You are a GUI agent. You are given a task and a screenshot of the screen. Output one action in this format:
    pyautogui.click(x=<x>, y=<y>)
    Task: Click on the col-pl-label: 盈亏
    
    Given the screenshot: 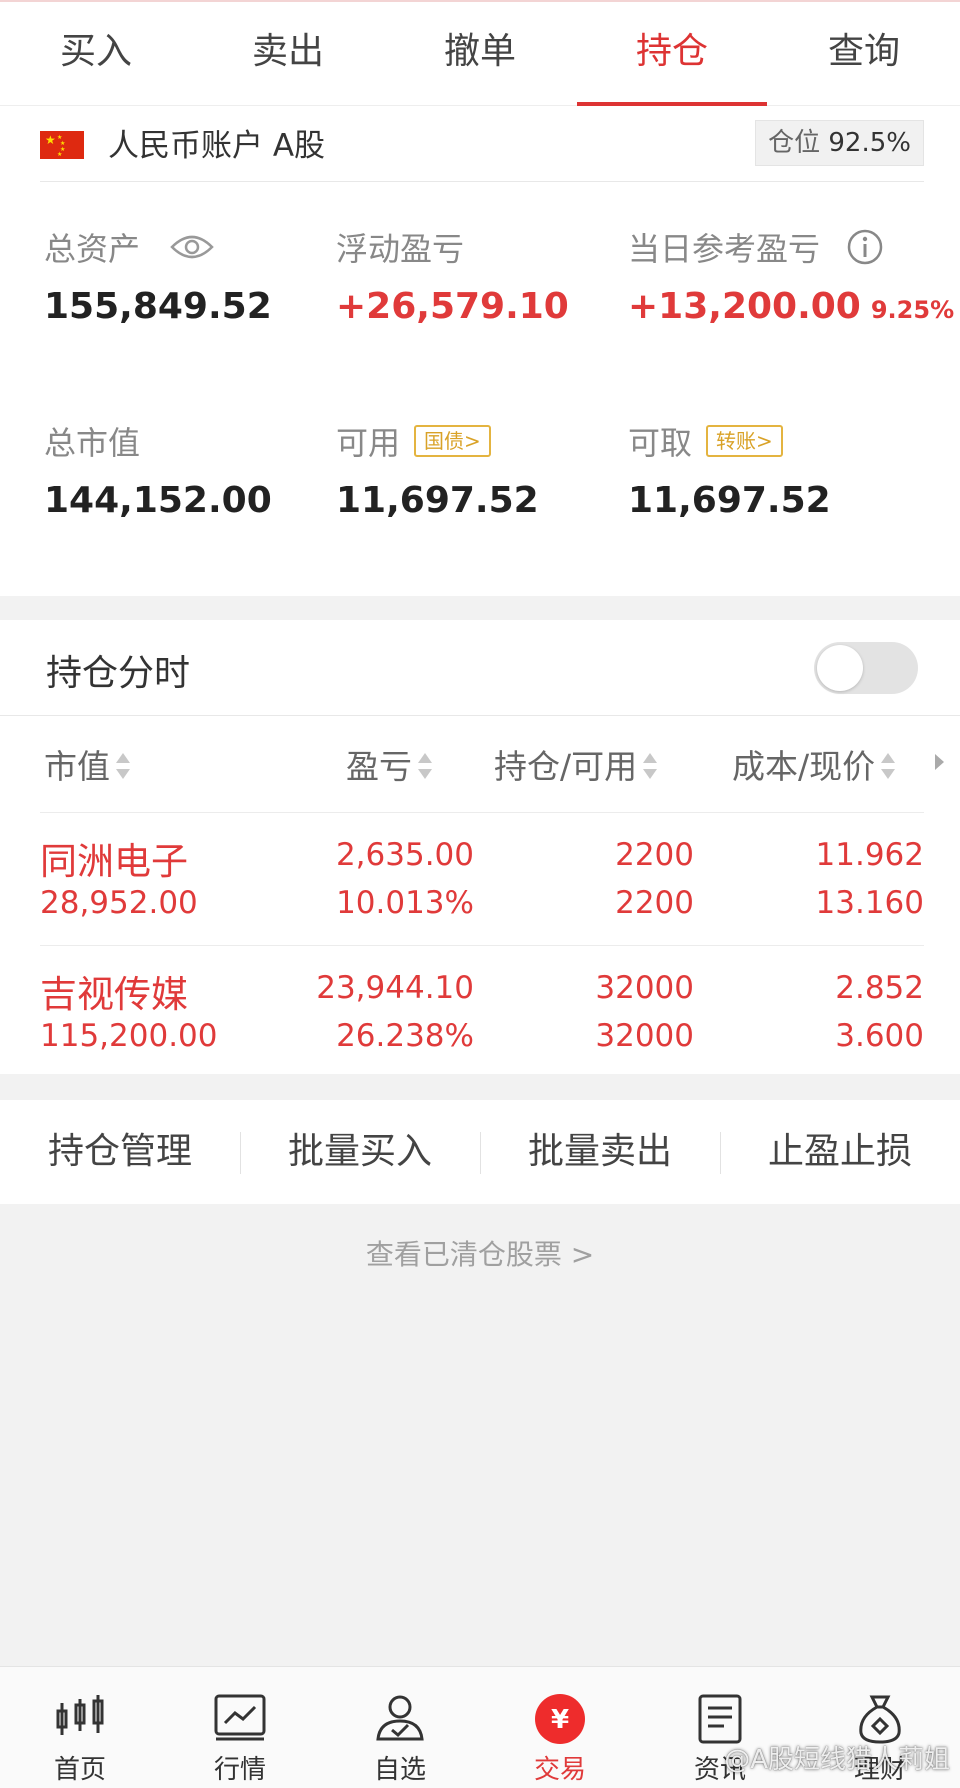 What is the action you would take?
    pyautogui.click(x=379, y=766)
    